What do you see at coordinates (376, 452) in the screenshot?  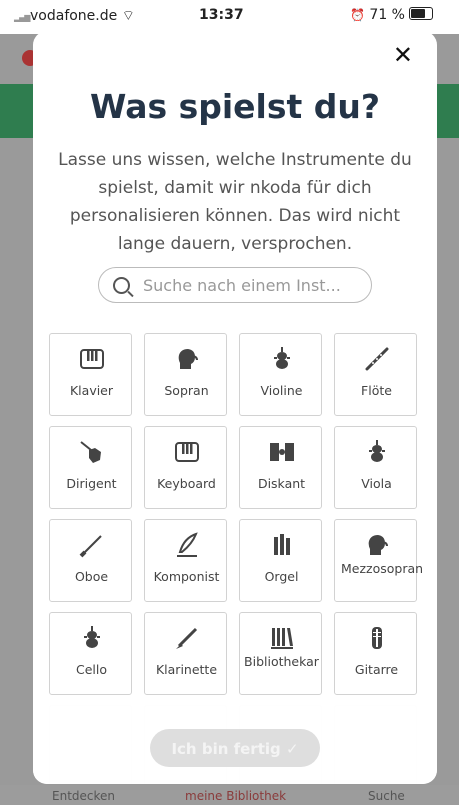 I see `viola-icon` at bounding box center [376, 452].